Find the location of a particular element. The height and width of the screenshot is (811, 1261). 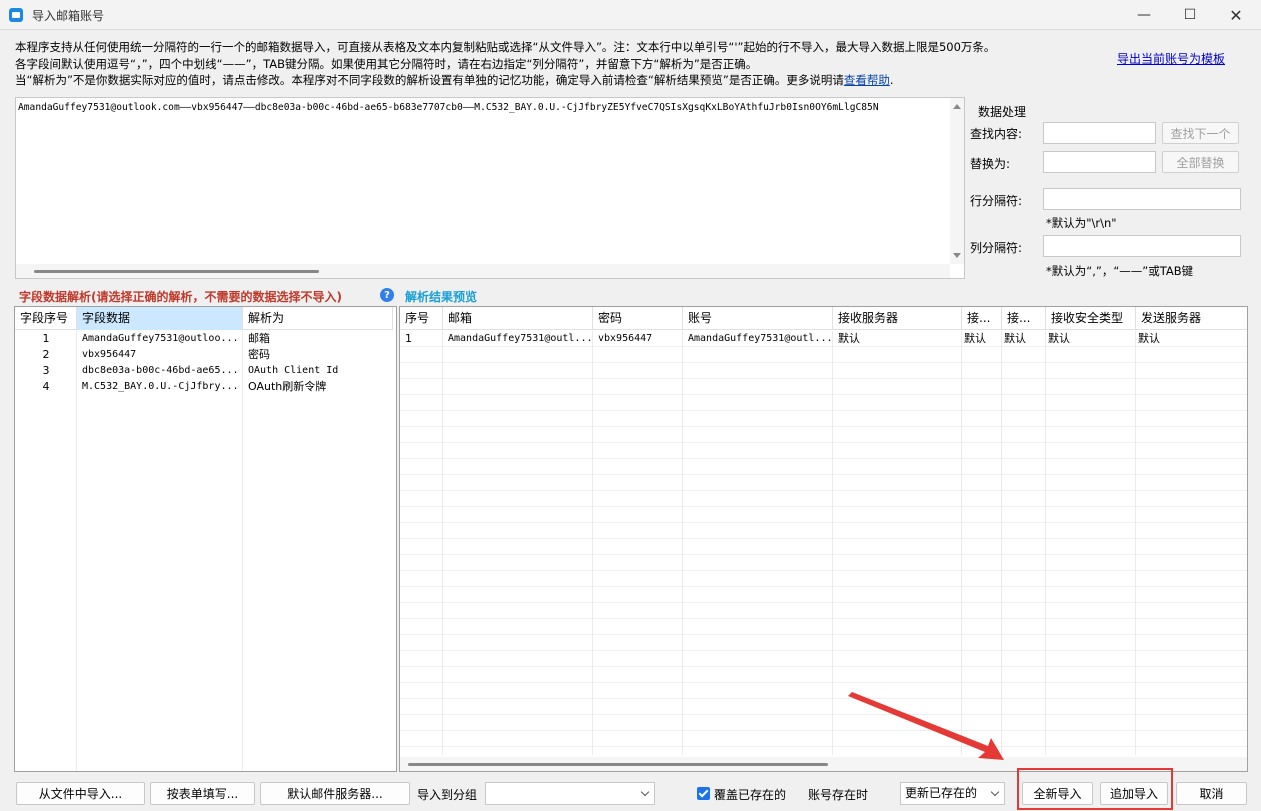

col-incoming-server: 接收服务器 is located at coordinates (897, 318).